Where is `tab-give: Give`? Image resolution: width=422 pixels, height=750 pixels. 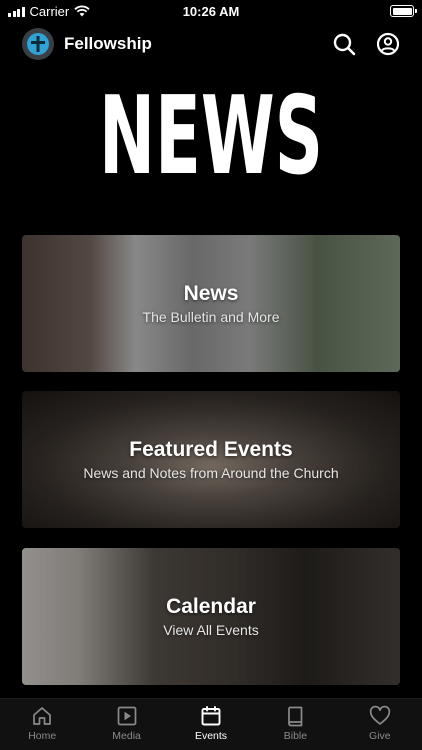
tab-give: Give is located at coordinates (380, 724).